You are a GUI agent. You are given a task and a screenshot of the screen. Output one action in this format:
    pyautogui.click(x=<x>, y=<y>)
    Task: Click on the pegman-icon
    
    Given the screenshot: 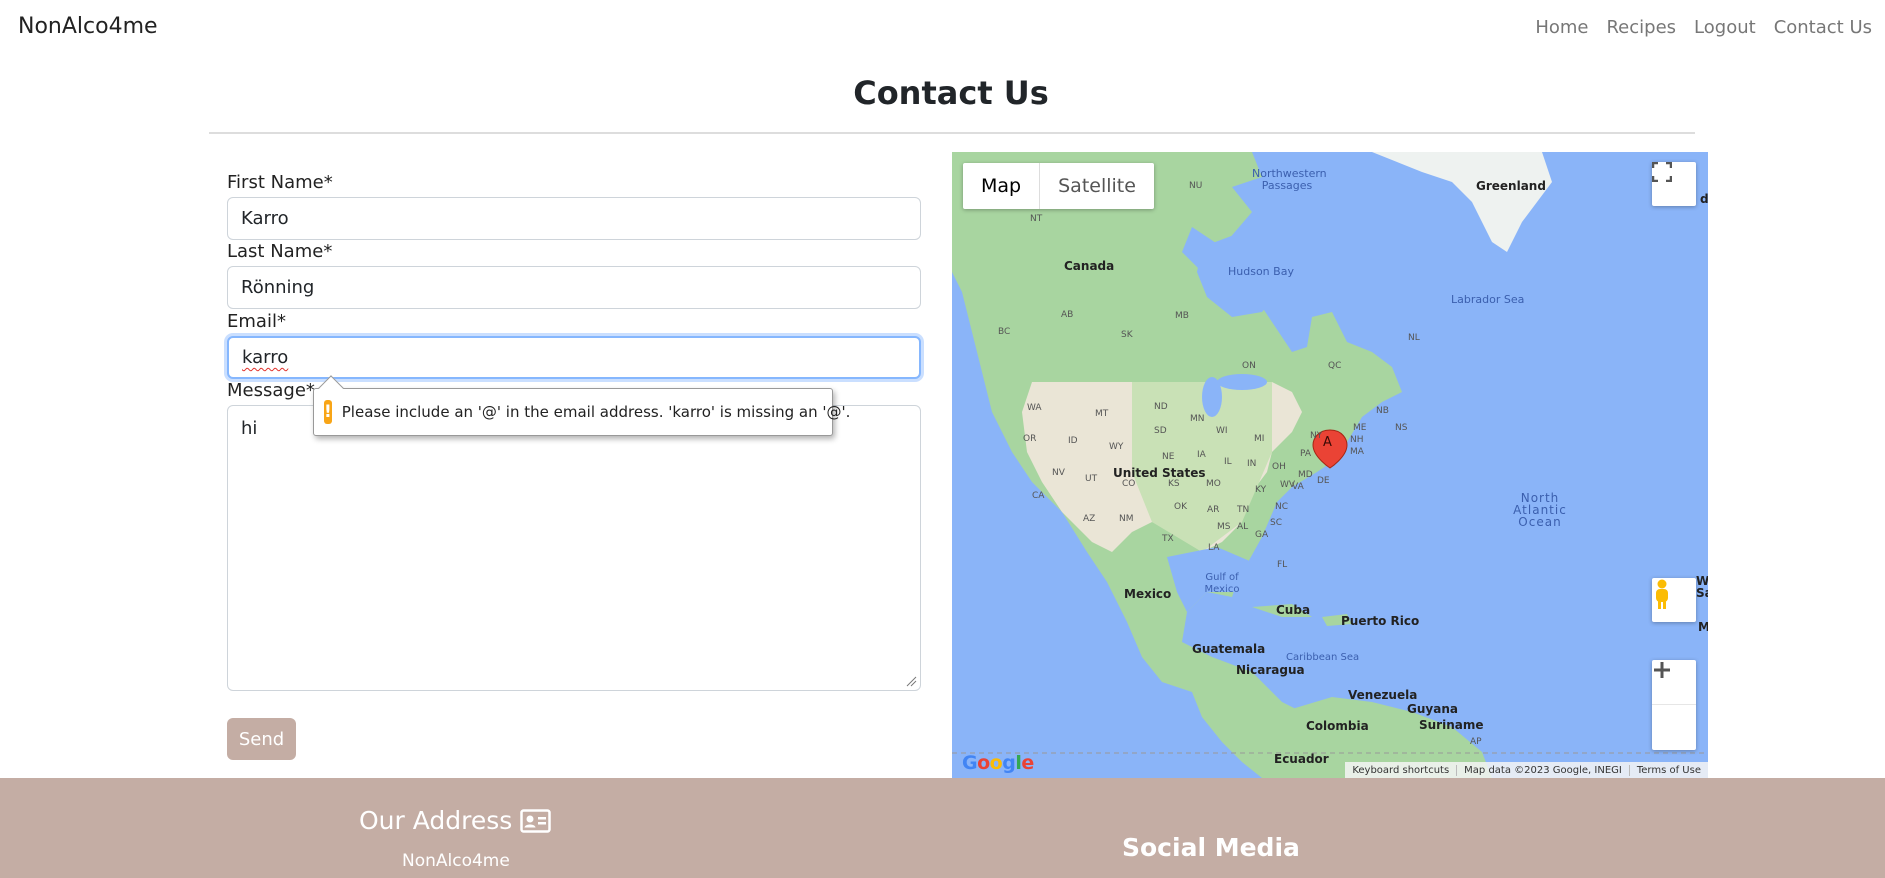 What is the action you would take?
    pyautogui.click(x=1674, y=600)
    